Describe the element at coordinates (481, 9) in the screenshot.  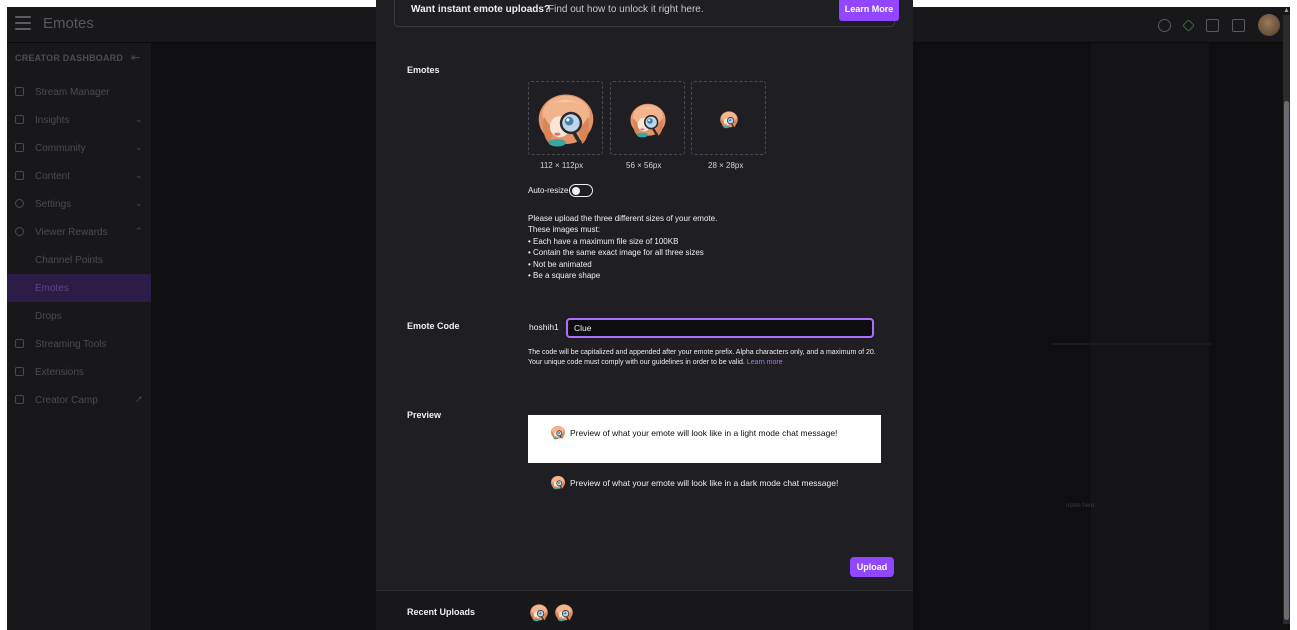
I see `banner-title: Want instant emote uploads?` at that location.